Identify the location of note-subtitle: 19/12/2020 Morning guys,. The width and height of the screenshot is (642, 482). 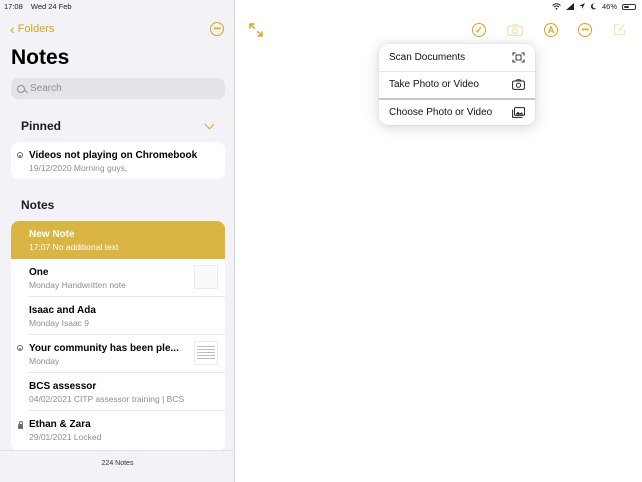
(78, 168).